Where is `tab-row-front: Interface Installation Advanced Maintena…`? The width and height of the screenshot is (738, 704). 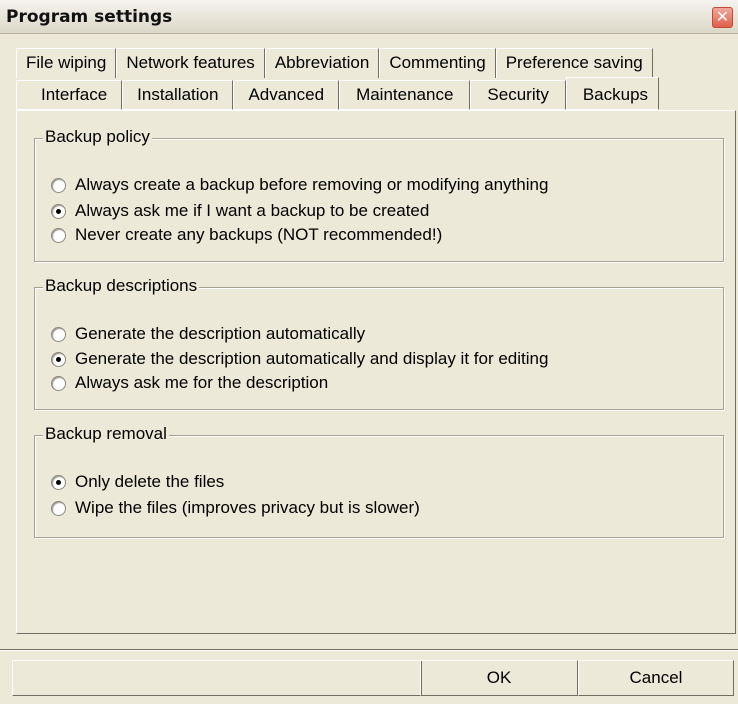
tab-row-front: Interface Installation Advanced Maintena… is located at coordinates (338, 93).